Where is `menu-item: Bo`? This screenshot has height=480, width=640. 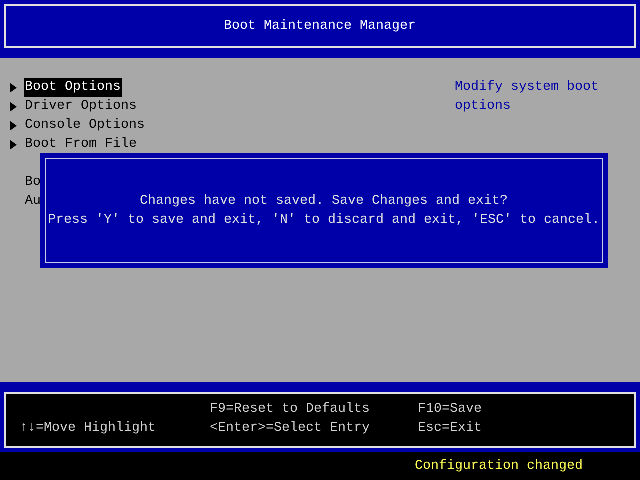 menu-item: Bo is located at coordinates (33, 182).